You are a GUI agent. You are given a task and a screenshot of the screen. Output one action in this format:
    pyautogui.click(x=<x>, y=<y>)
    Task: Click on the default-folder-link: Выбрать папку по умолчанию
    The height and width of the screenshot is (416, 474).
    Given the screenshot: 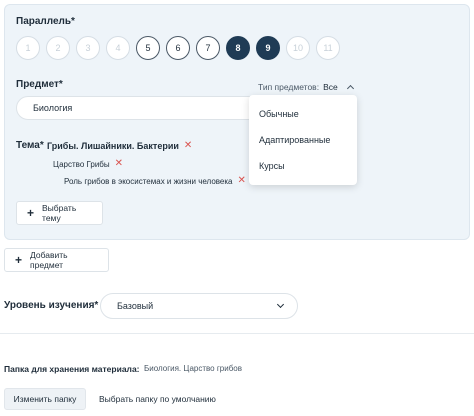 What is the action you would take?
    pyautogui.click(x=157, y=399)
    